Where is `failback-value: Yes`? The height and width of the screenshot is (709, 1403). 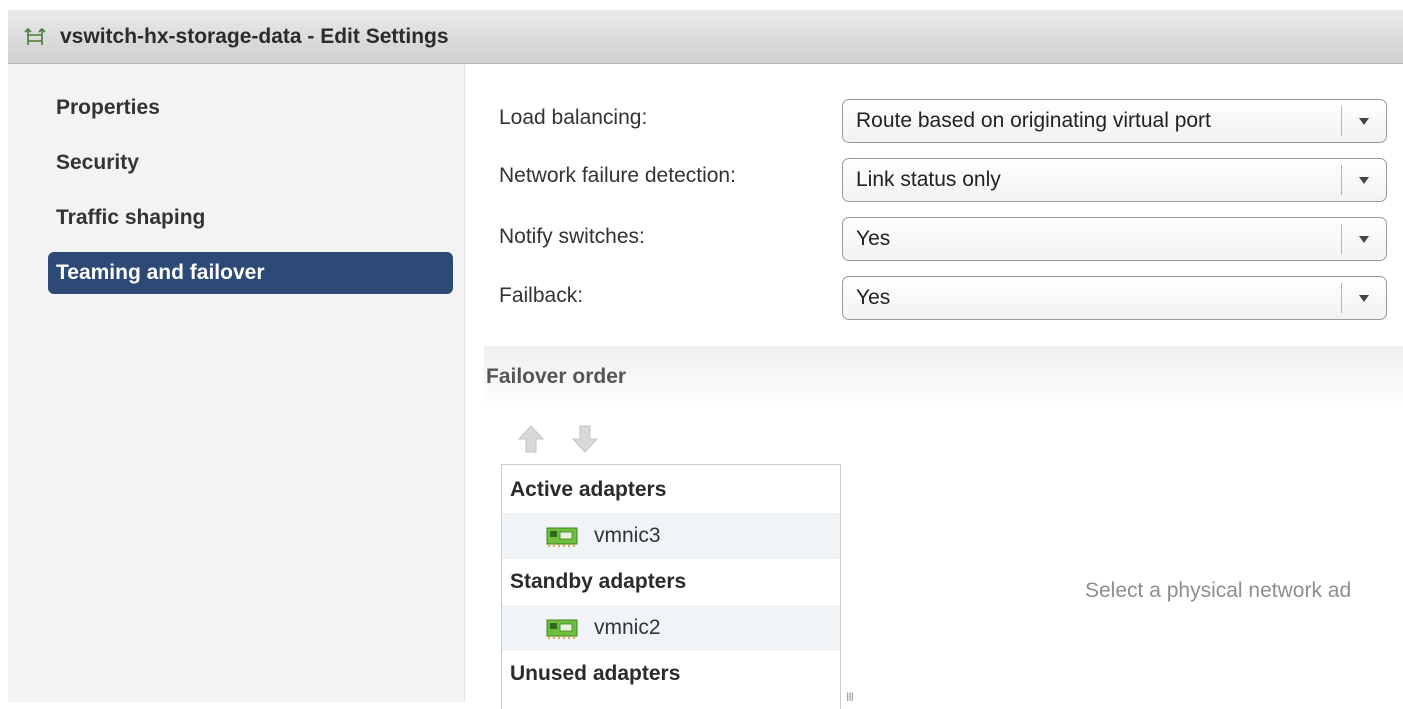 failback-value: Yes is located at coordinates (873, 297).